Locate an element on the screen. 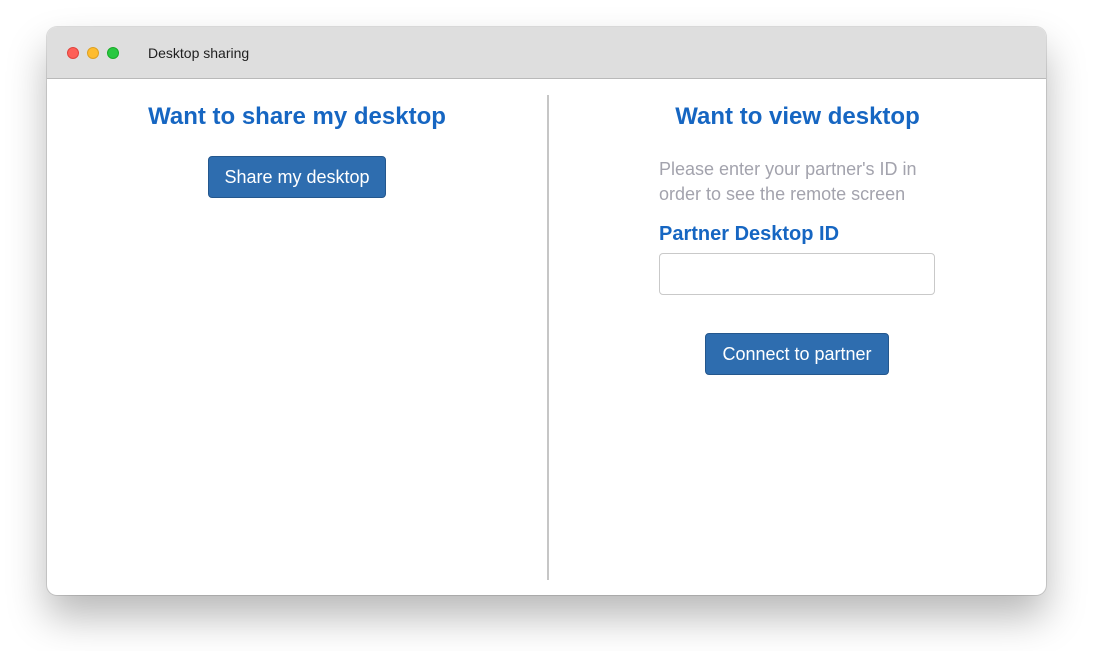  view-heading: Want to view desktop is located at coordinates (797, 116).